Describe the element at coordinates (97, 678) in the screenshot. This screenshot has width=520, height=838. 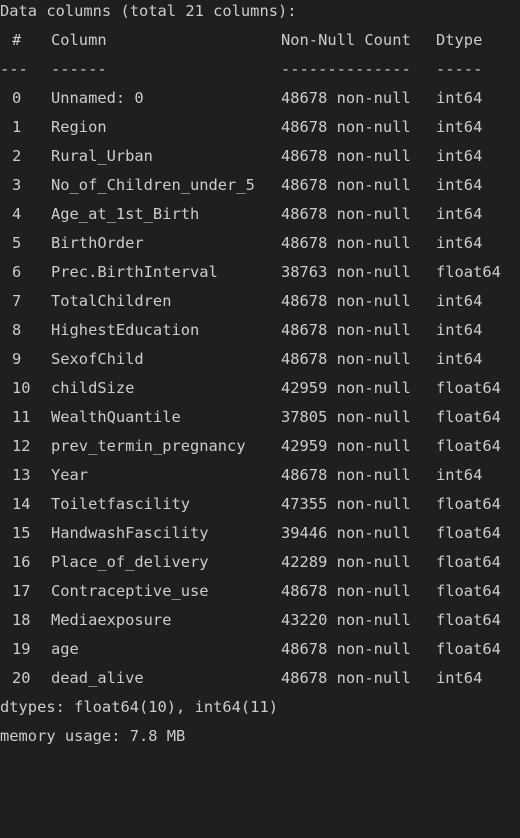
I see `row-column-name: dead_alive` at that location.